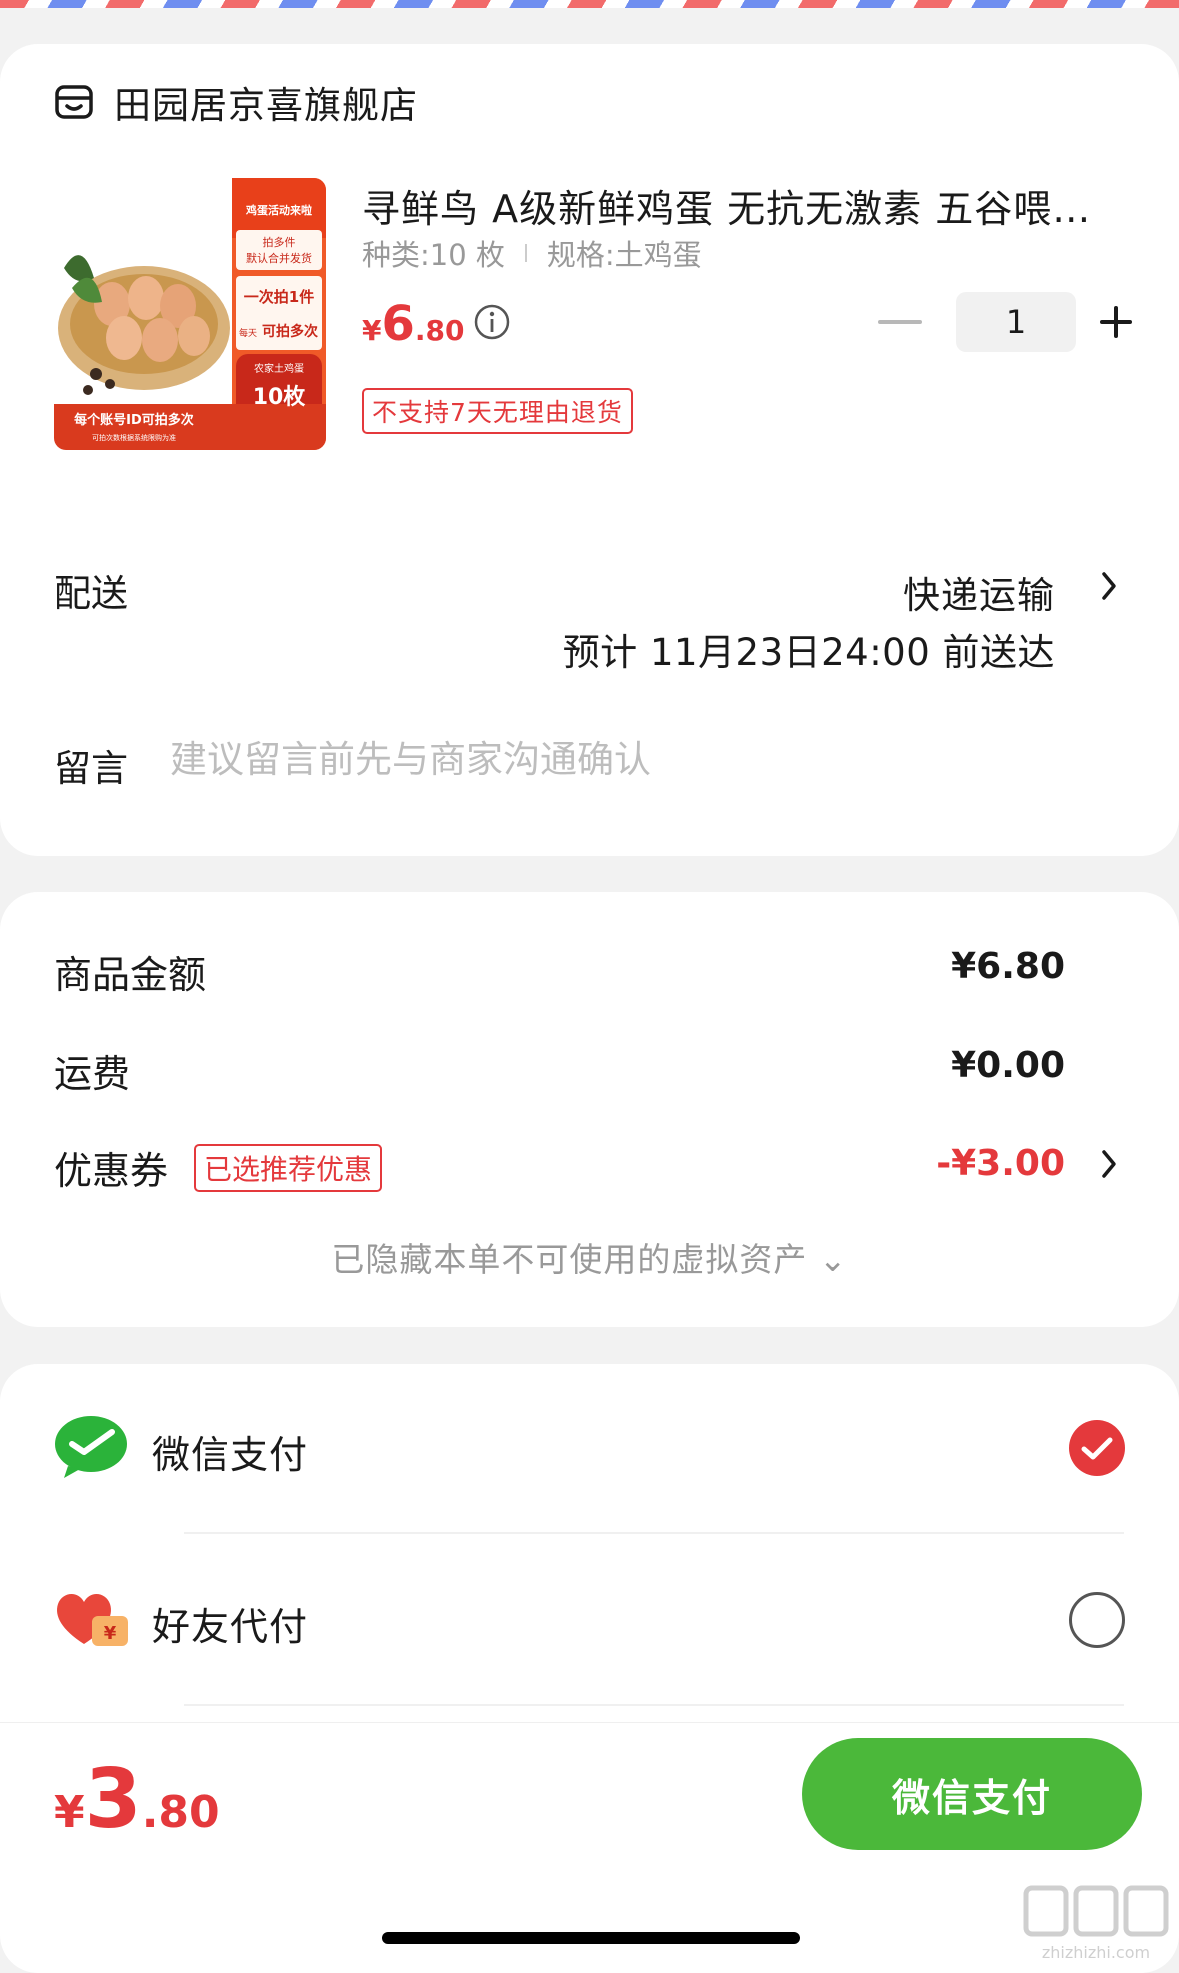 The width and height of the screenshot is (1179, 1973). Describe the element at coordinates (1097, 1448) in the screenshot. I see `selected-check-icon` at that location.